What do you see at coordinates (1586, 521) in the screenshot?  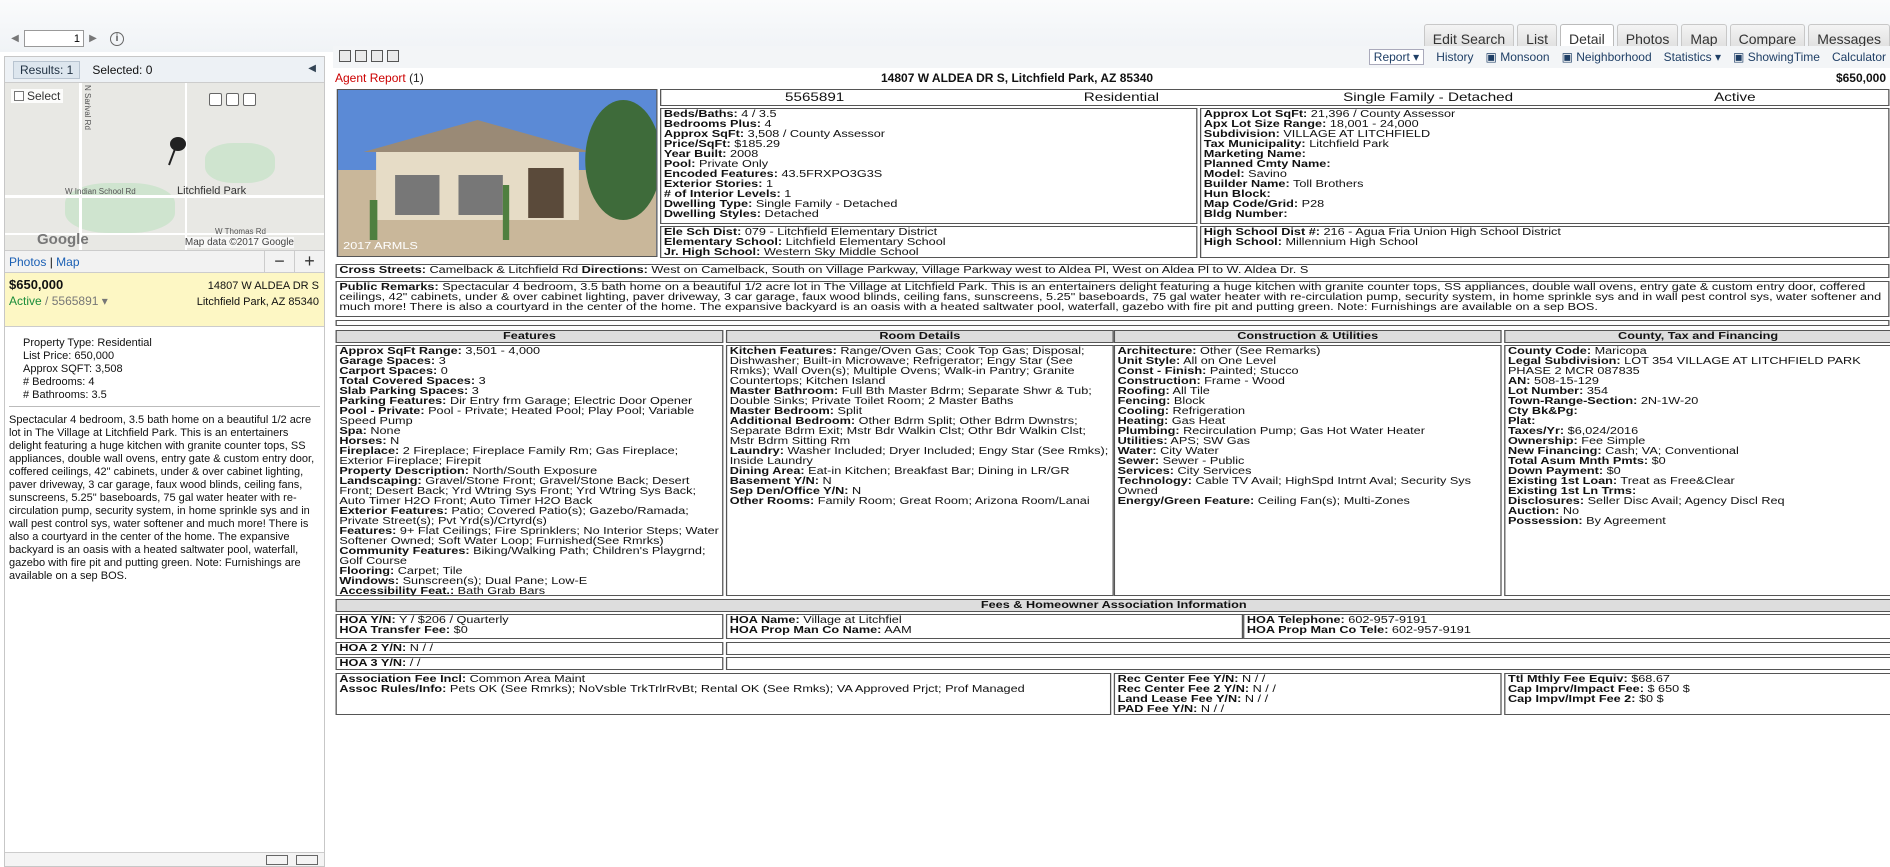 I see `field-row: Possession: By Agreement` at bounding box center [1586, 521].